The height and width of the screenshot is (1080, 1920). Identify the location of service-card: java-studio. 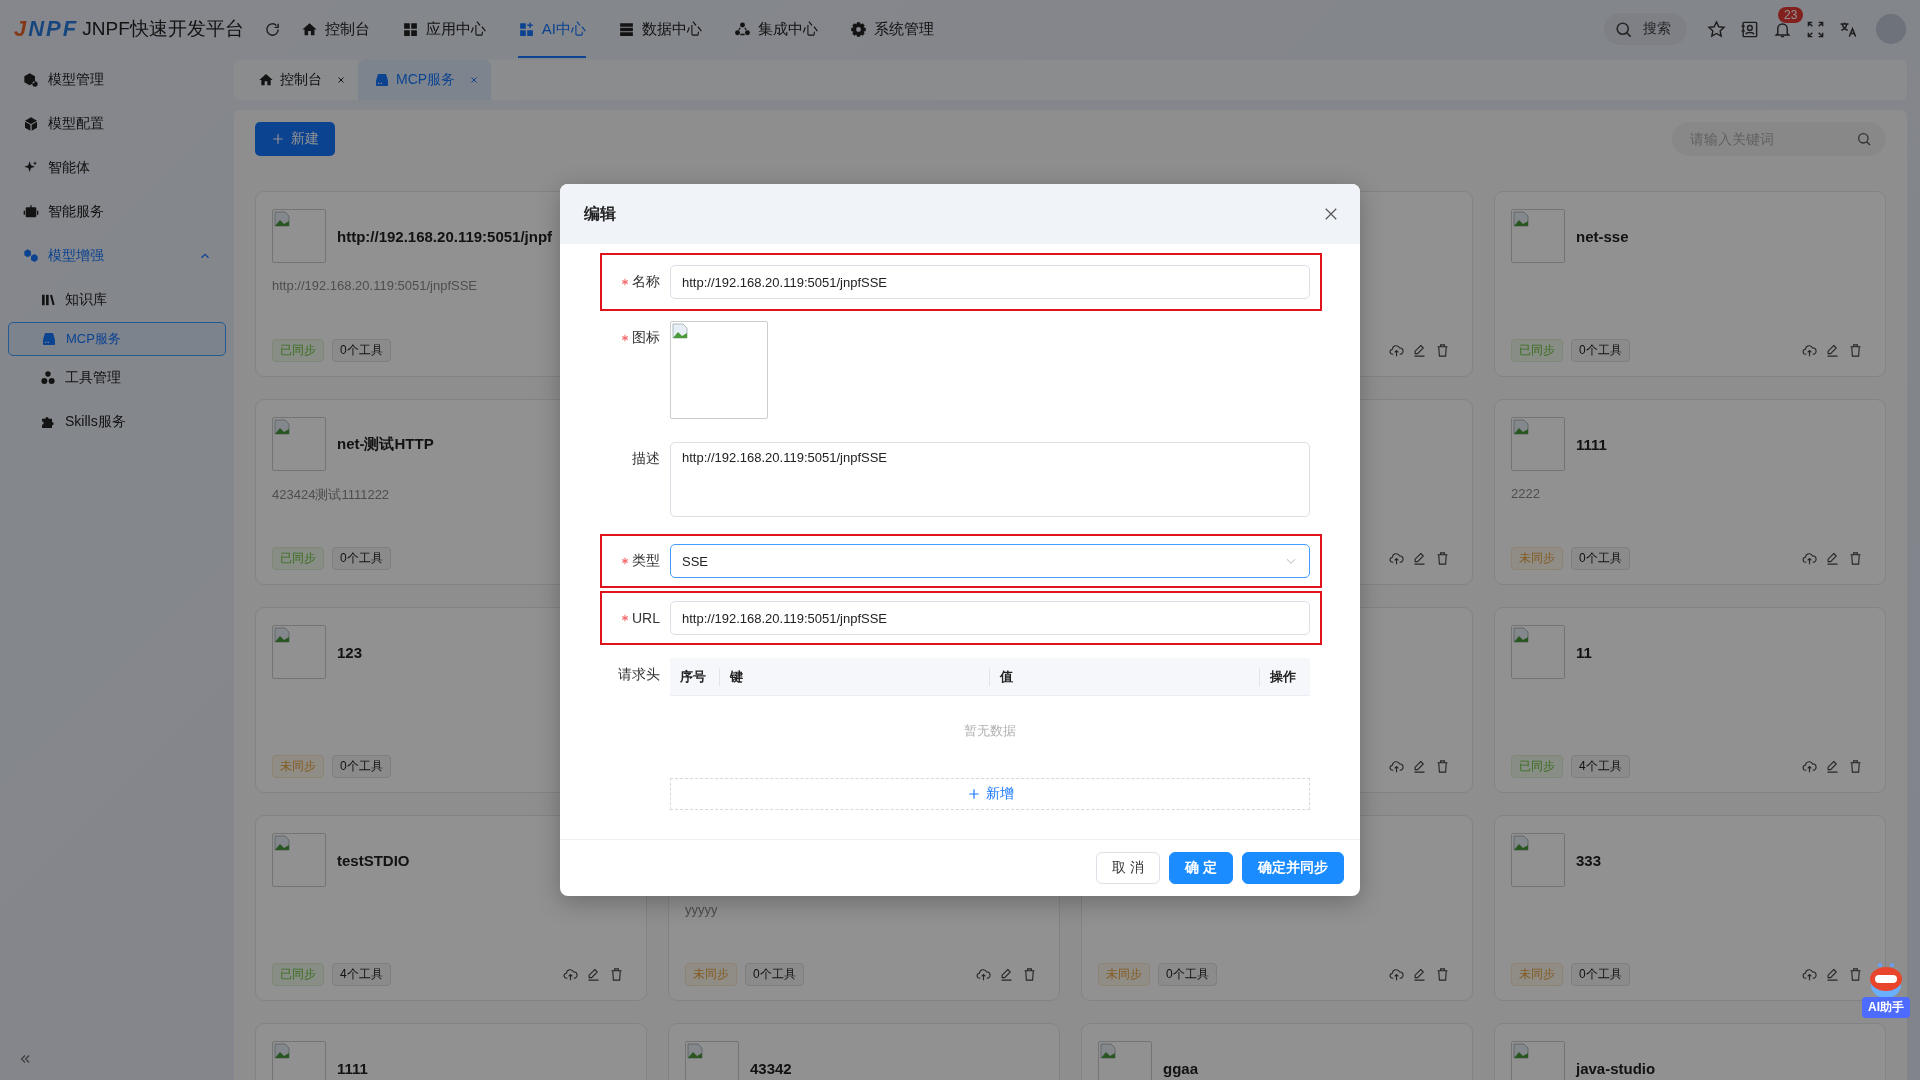
(1690, 1051).